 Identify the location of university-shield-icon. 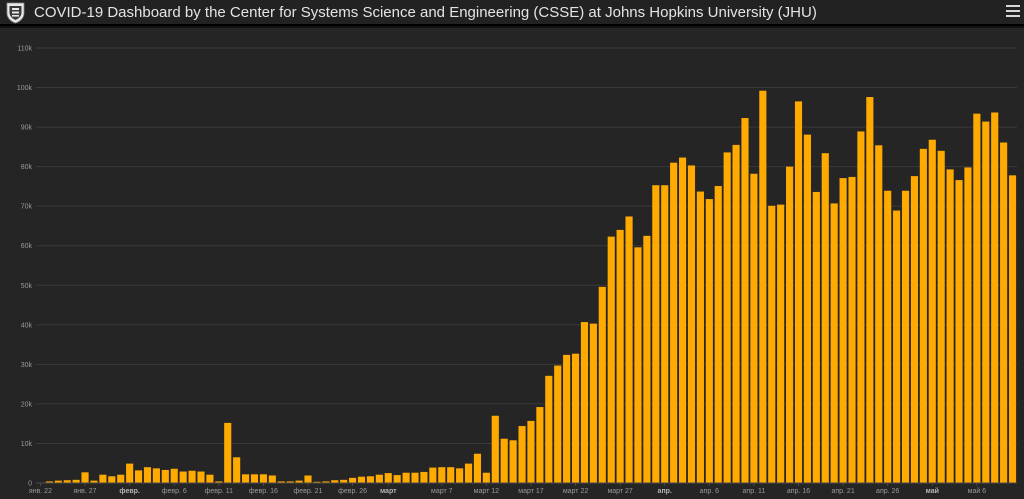
(15, 13).